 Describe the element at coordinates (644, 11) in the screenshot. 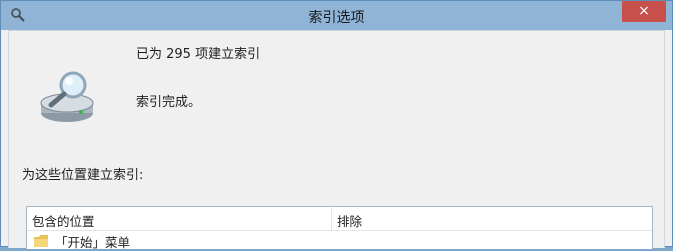

I see `close-button: ×` at that location.